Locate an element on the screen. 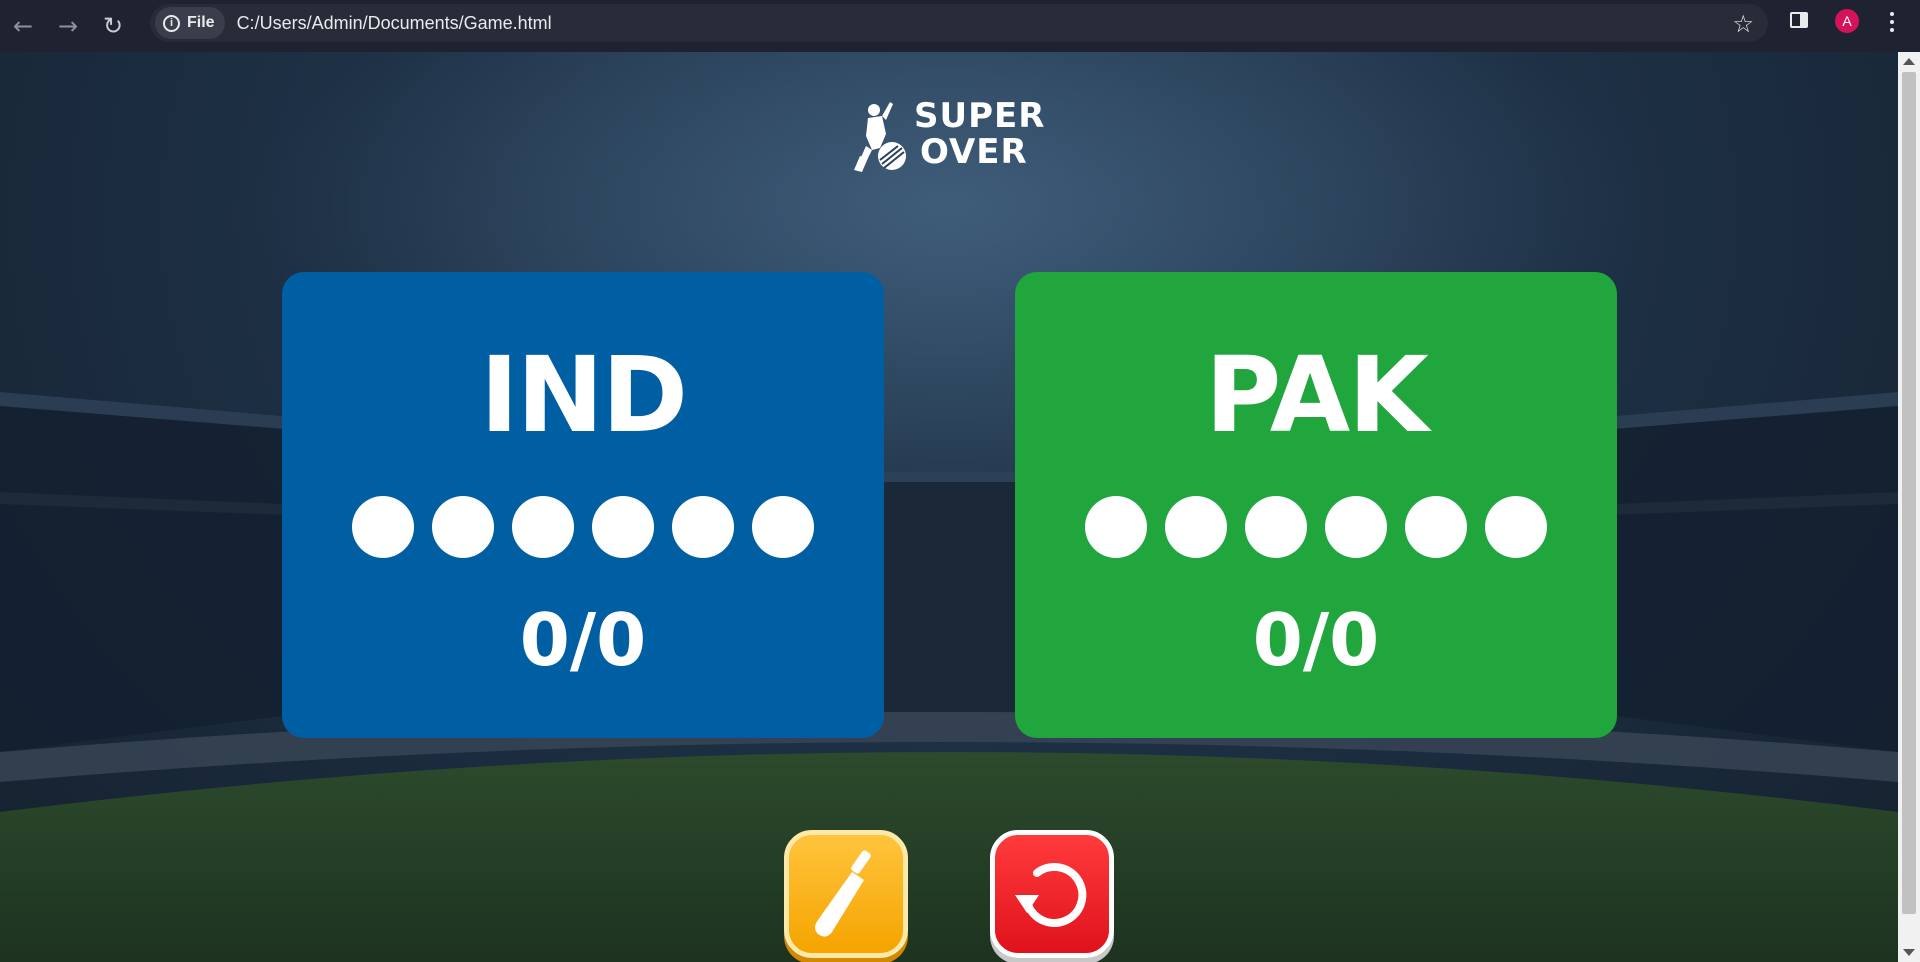 Image resolution: width=1920 pixels, height=962 pixels. cricketer-icon is located at coordinates (880, 137).